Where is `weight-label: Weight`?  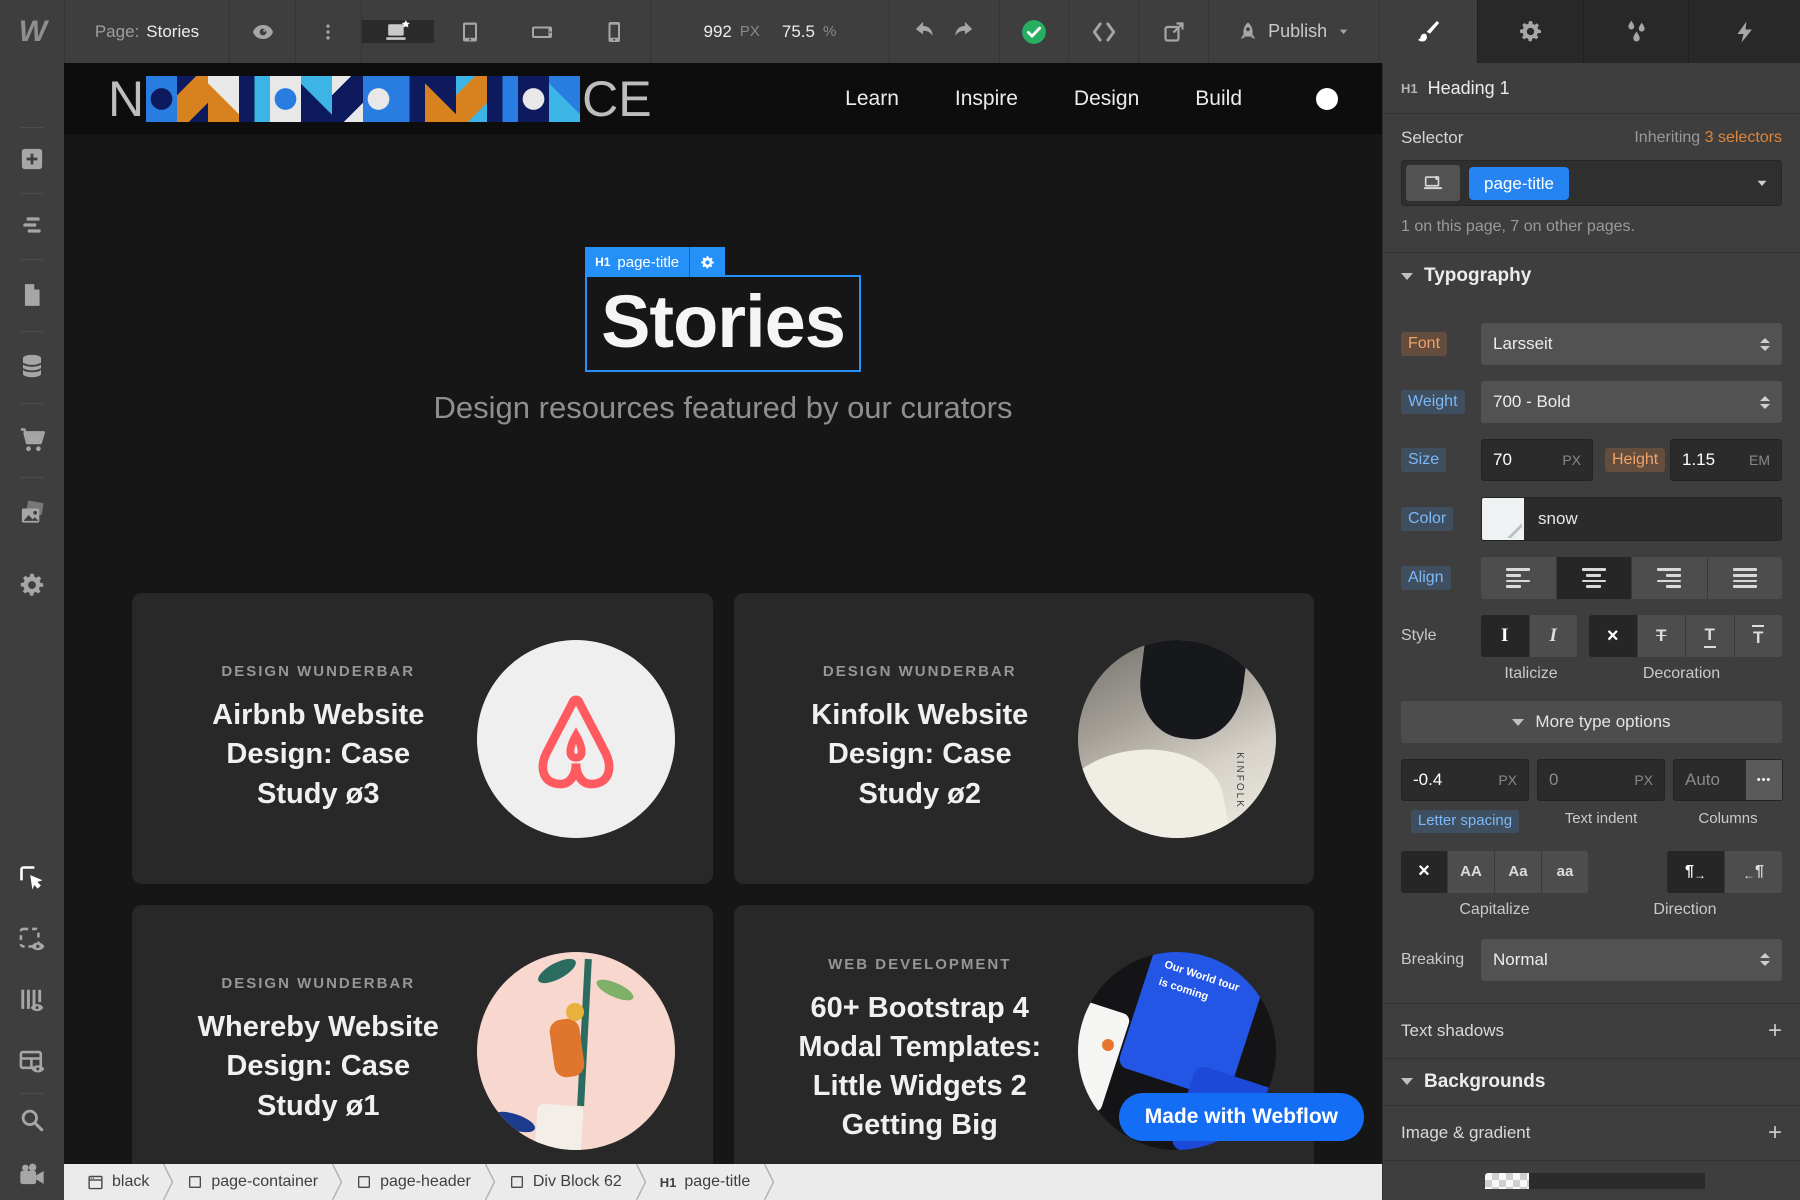
weight-label: Weight is located at coordinates (1433, 402).